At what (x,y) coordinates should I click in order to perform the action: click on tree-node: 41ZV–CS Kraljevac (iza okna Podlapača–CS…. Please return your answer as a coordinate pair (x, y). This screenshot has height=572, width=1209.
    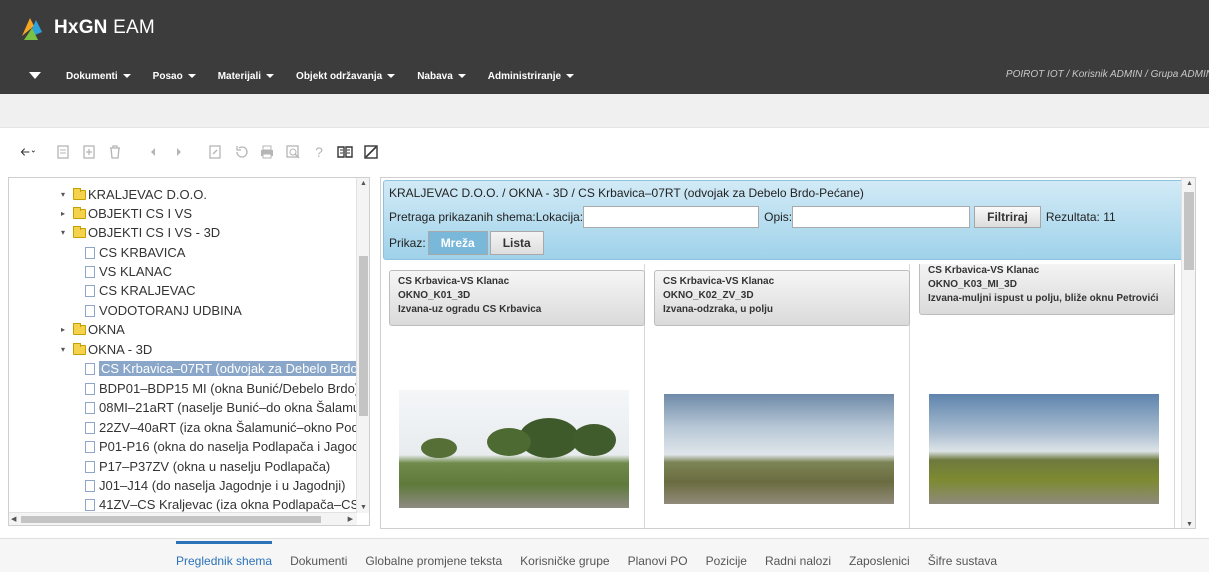
    Looking at the image, I should click on (221, 504).